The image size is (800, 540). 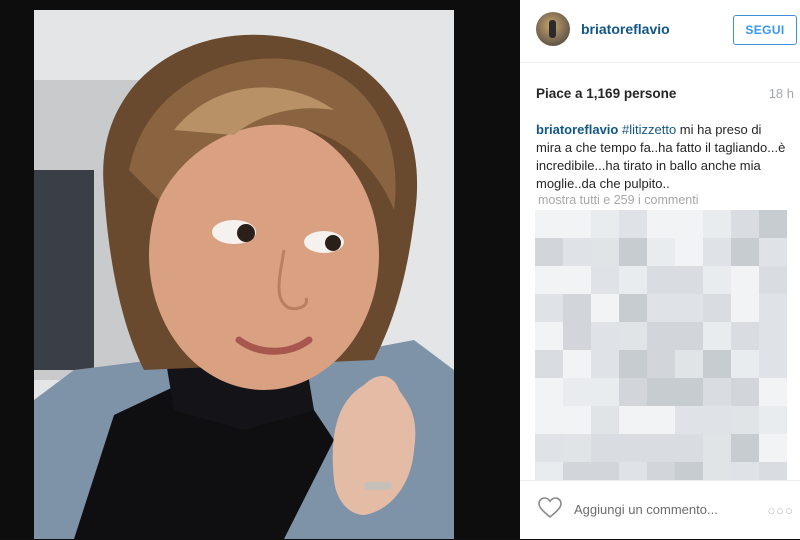 I want to click on caption-hashtag-link: #litizzetto, so click(x=649, y=129).